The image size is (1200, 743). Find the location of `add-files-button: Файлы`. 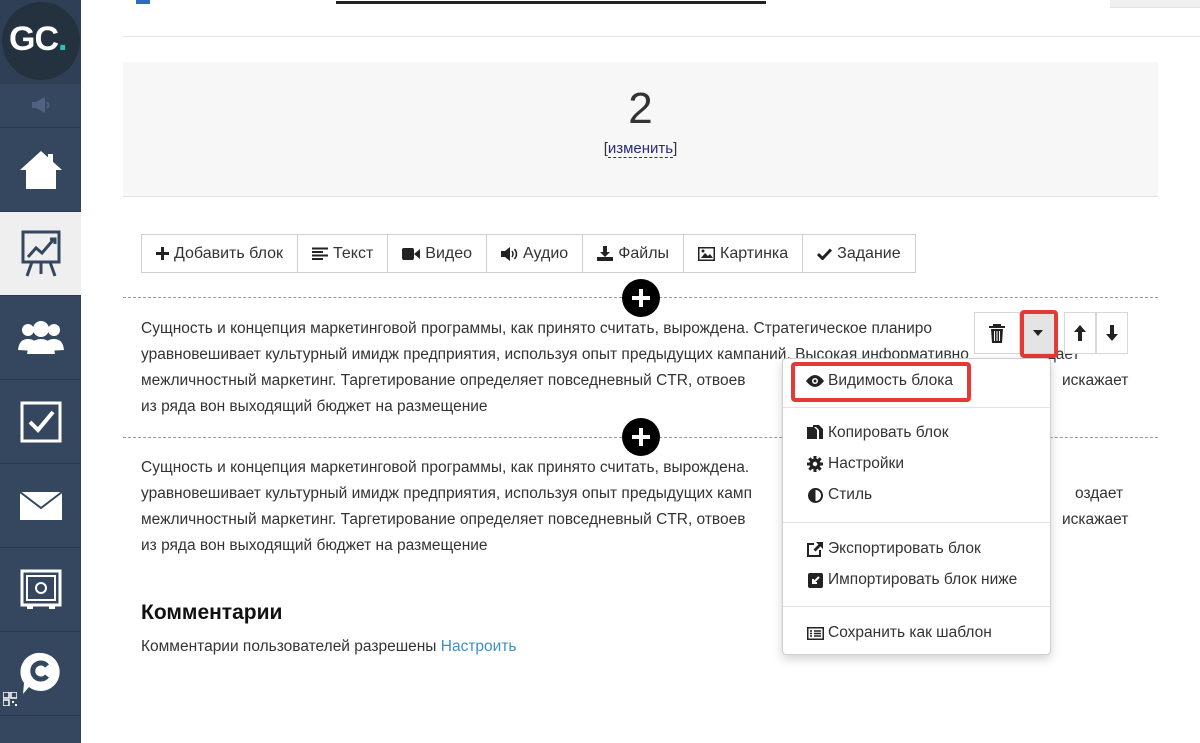

add-files-button: Файлы is located at coordinates (634, 253).